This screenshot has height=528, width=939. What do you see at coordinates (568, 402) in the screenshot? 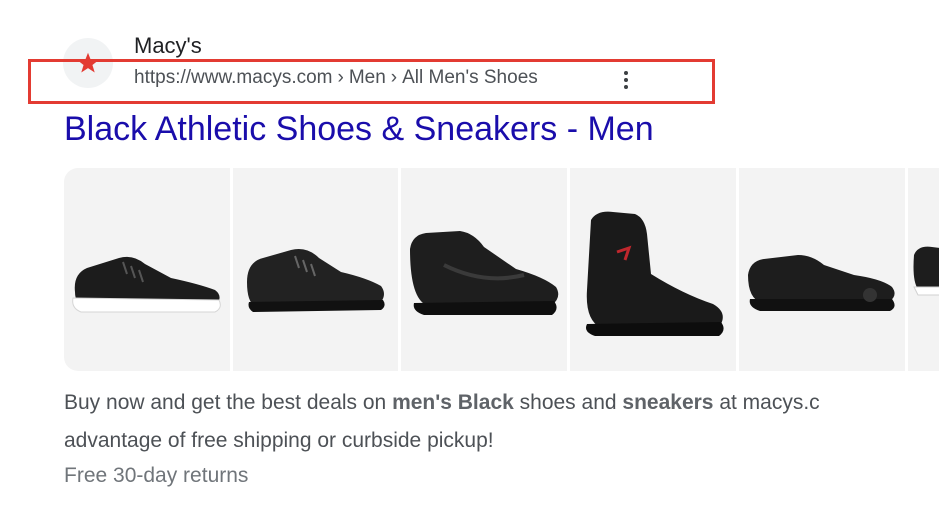
I see `snippet-text: shoes and` at bounding box center [568, 402].